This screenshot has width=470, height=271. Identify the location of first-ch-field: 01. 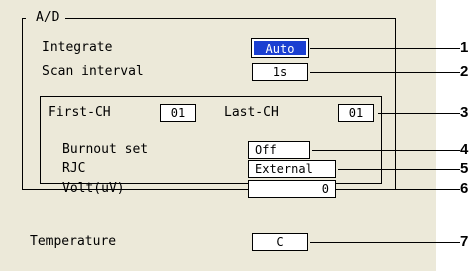
(178, 113).